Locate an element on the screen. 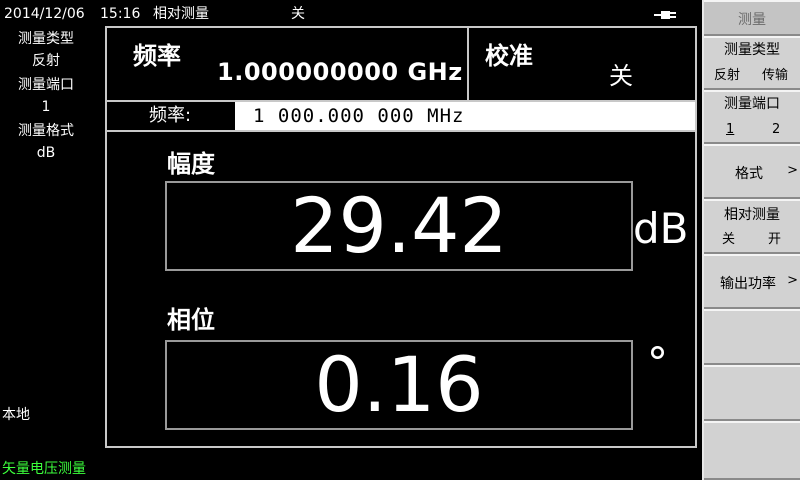 This screenshot has width=800, height=480. status-relative-label: 相对测量 is located at coordinates (181, 14).